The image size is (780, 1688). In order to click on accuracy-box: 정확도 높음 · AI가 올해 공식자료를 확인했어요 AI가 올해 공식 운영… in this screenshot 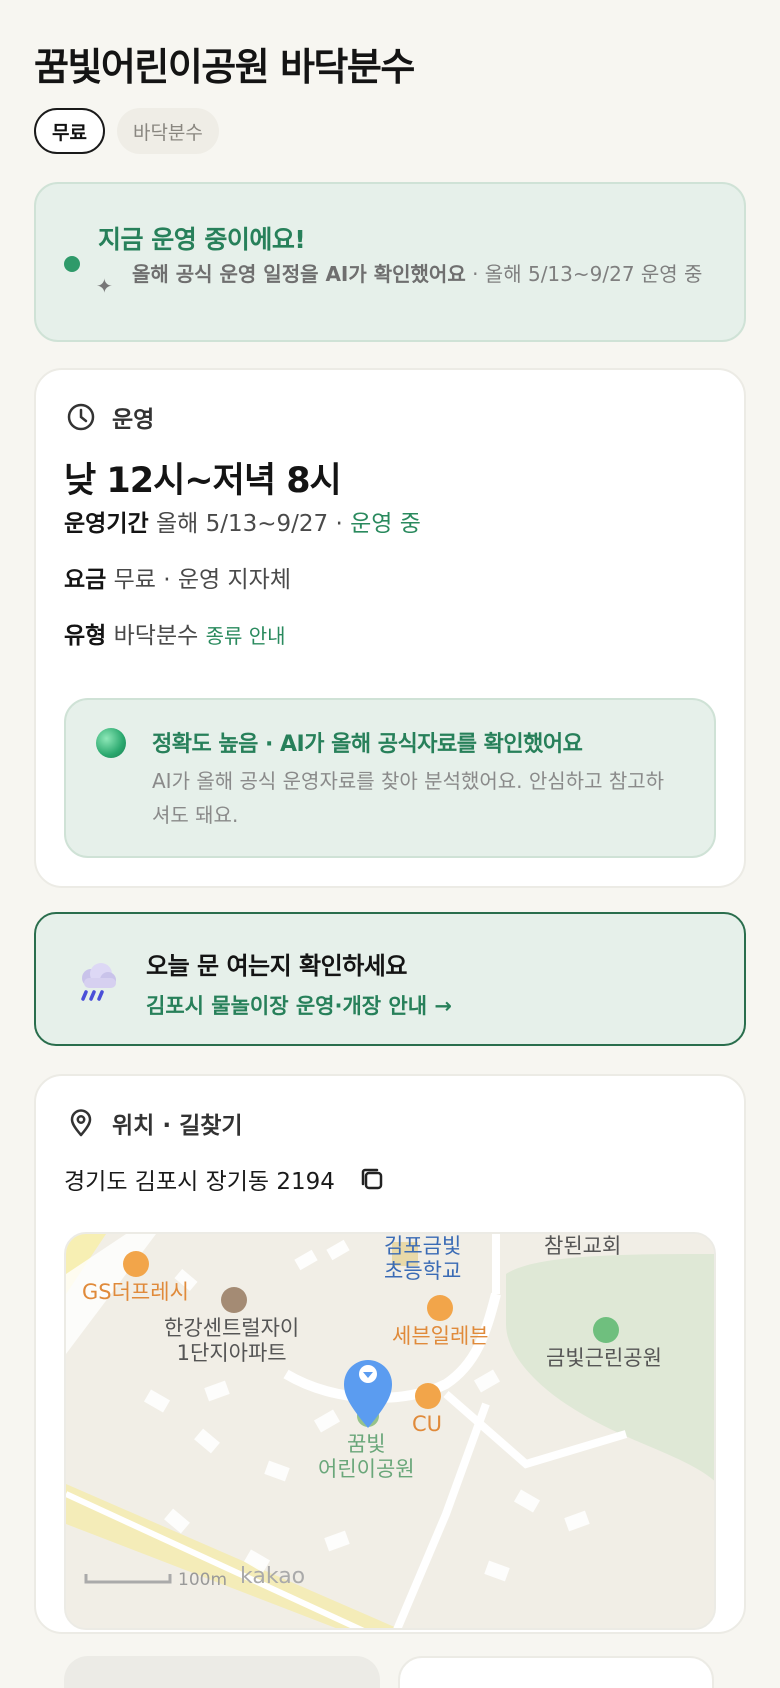, I will do `click(390, 778)`.